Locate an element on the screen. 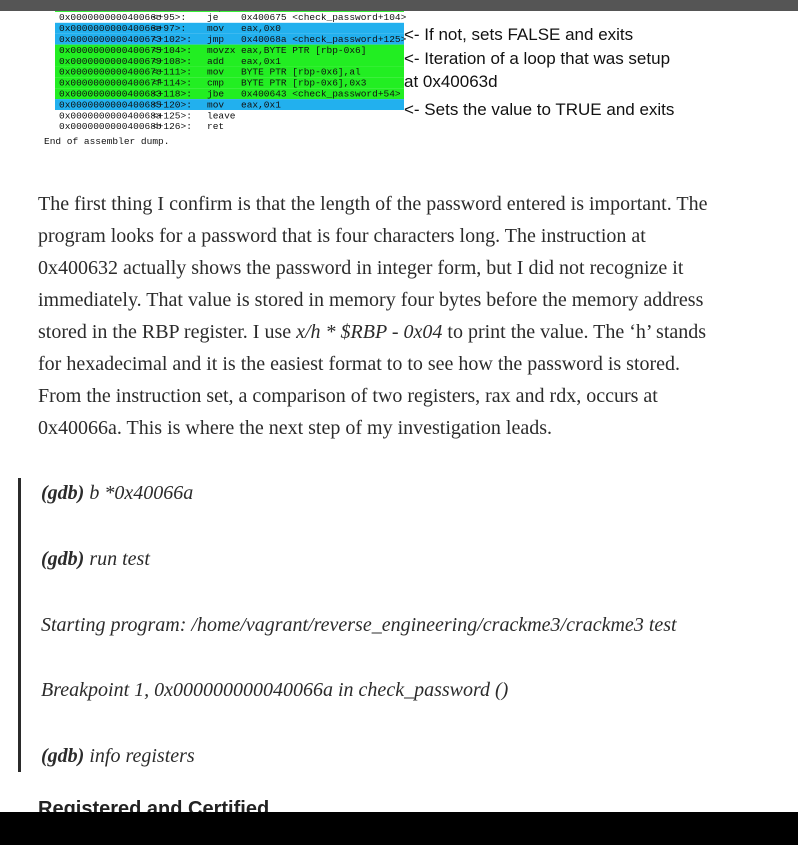 Image resolution: width=798 pixels, height=845 pixels. asm-mnemonic: add is located at coordinates (215, 61).